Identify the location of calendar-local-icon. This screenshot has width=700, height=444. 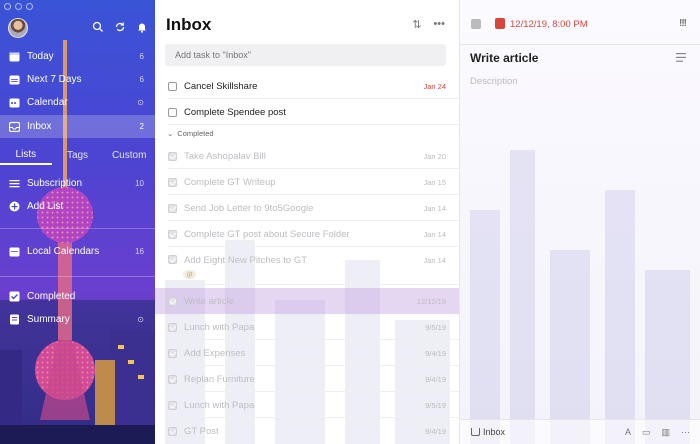
(14, 252).